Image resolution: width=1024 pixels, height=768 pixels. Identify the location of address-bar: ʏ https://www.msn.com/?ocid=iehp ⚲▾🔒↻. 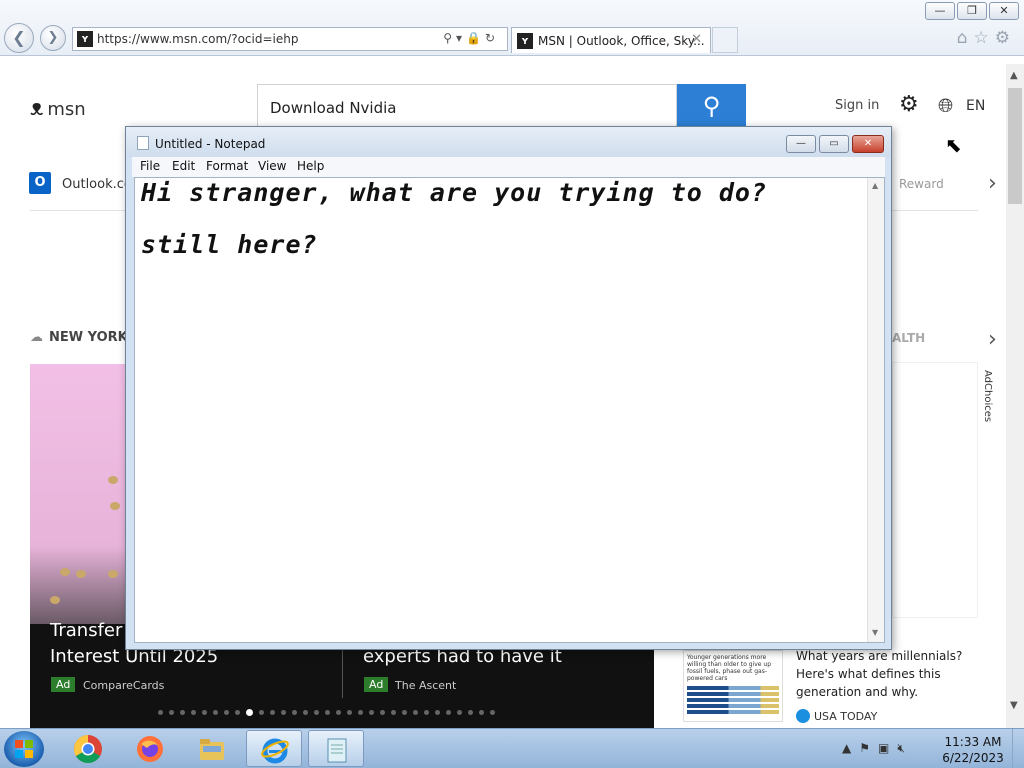
(290, 39).